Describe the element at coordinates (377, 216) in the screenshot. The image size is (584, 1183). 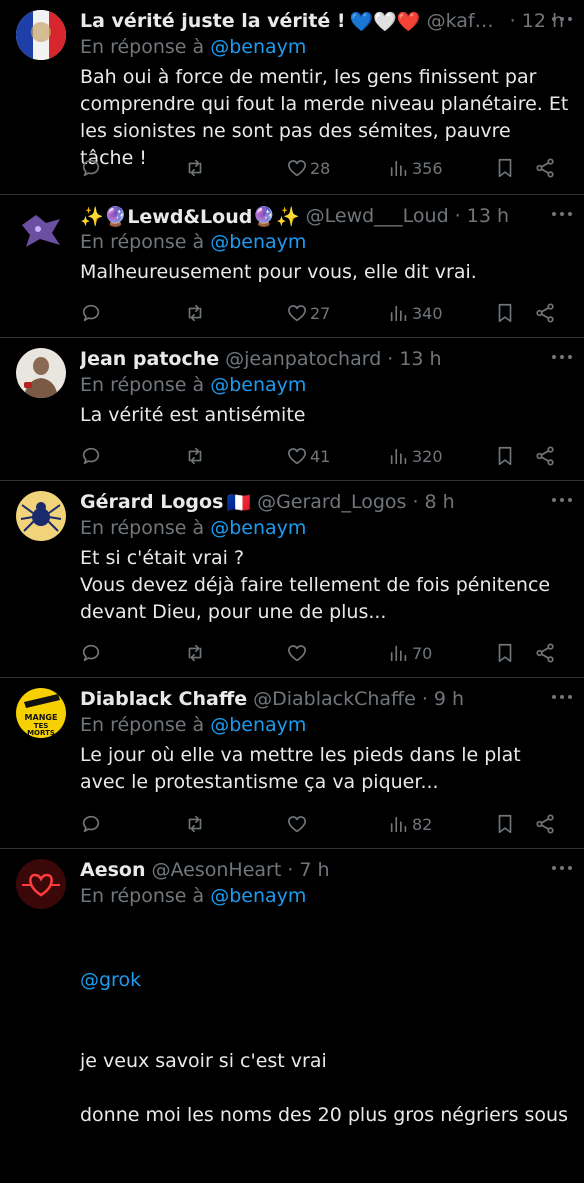
I see `user-handle: @Lewd___Loud` at that location.